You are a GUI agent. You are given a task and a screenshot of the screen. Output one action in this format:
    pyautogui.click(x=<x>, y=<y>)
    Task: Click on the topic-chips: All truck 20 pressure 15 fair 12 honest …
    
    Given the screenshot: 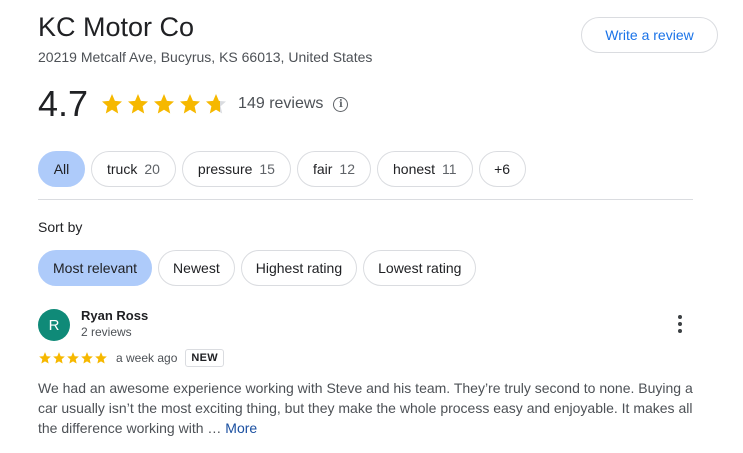 What is the action you would take?
    pyautogui.click(x=282, y=169)
    